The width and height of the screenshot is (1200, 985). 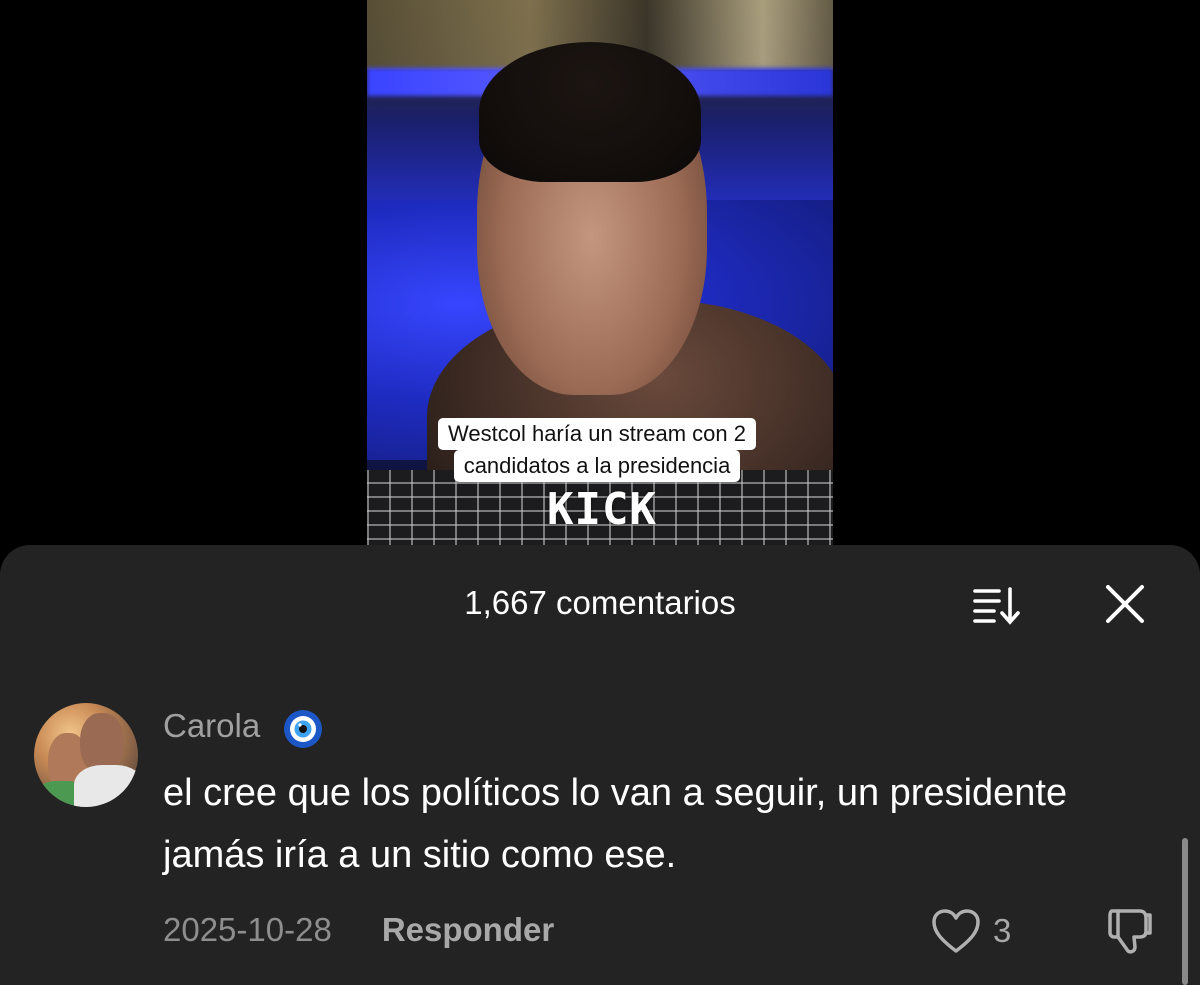 I want to click on close-button, so click(x=1125, y=604).